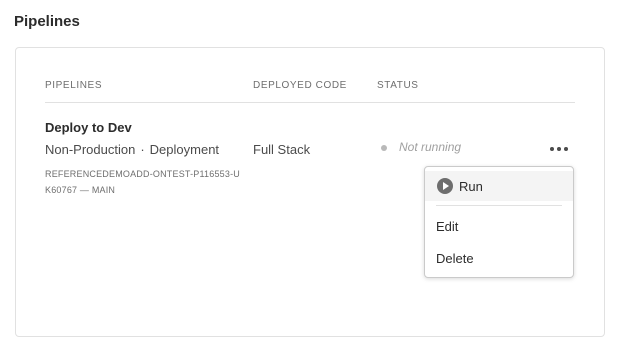 The width and height of the screenshot is (630, 337). I want to click on menu-divider, so click(499, 205).